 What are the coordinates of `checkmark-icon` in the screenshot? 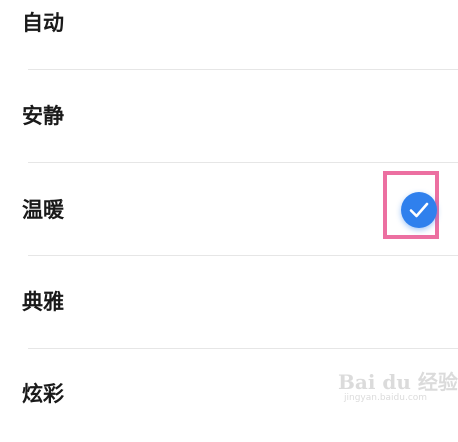 It's located at (419, 210).